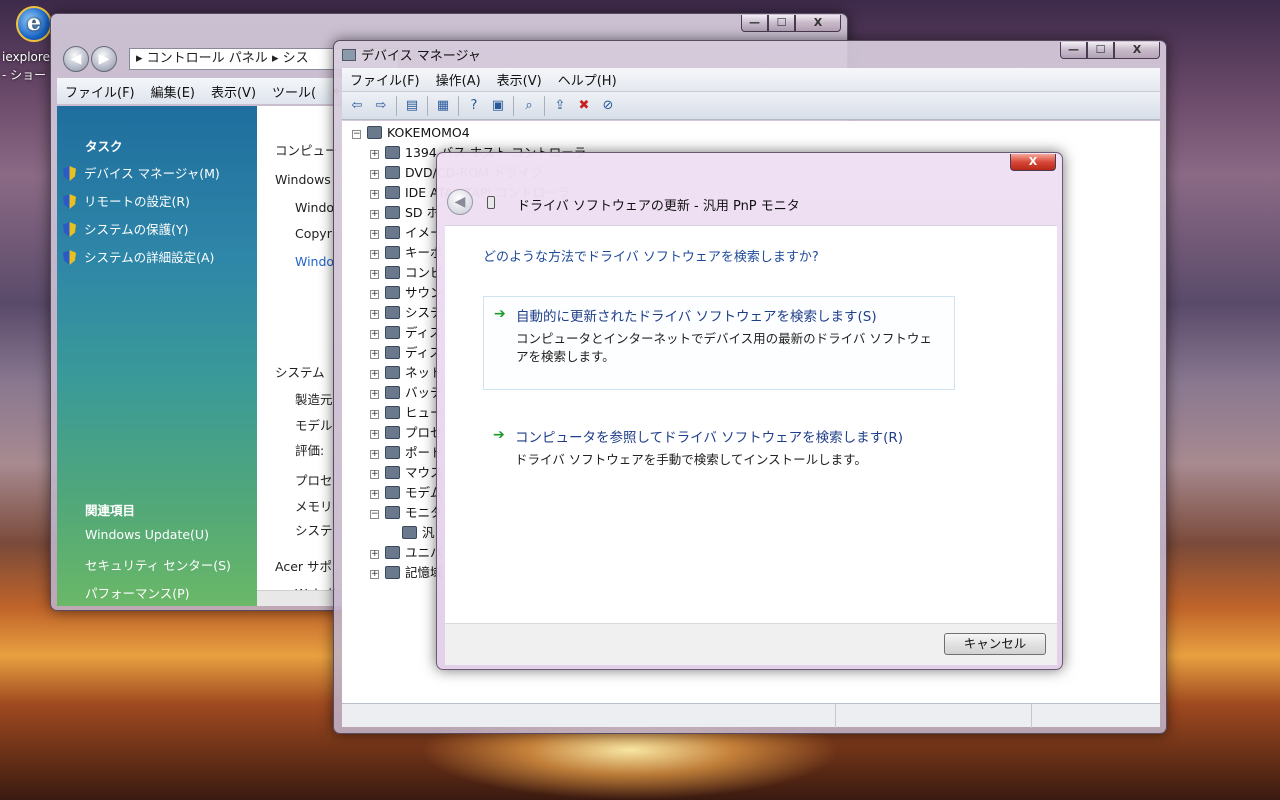  I want to click on task-link-remote-settings: リモートの設定(R), so click(126, 200).